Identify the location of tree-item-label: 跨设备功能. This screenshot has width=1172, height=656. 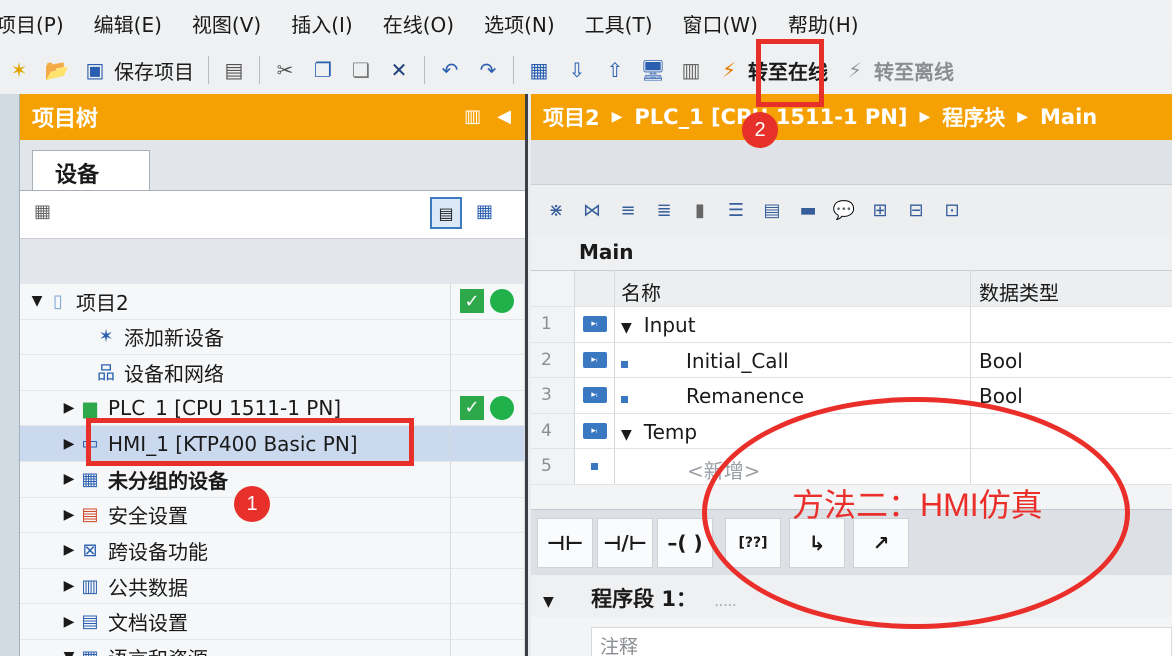
(158, 551).